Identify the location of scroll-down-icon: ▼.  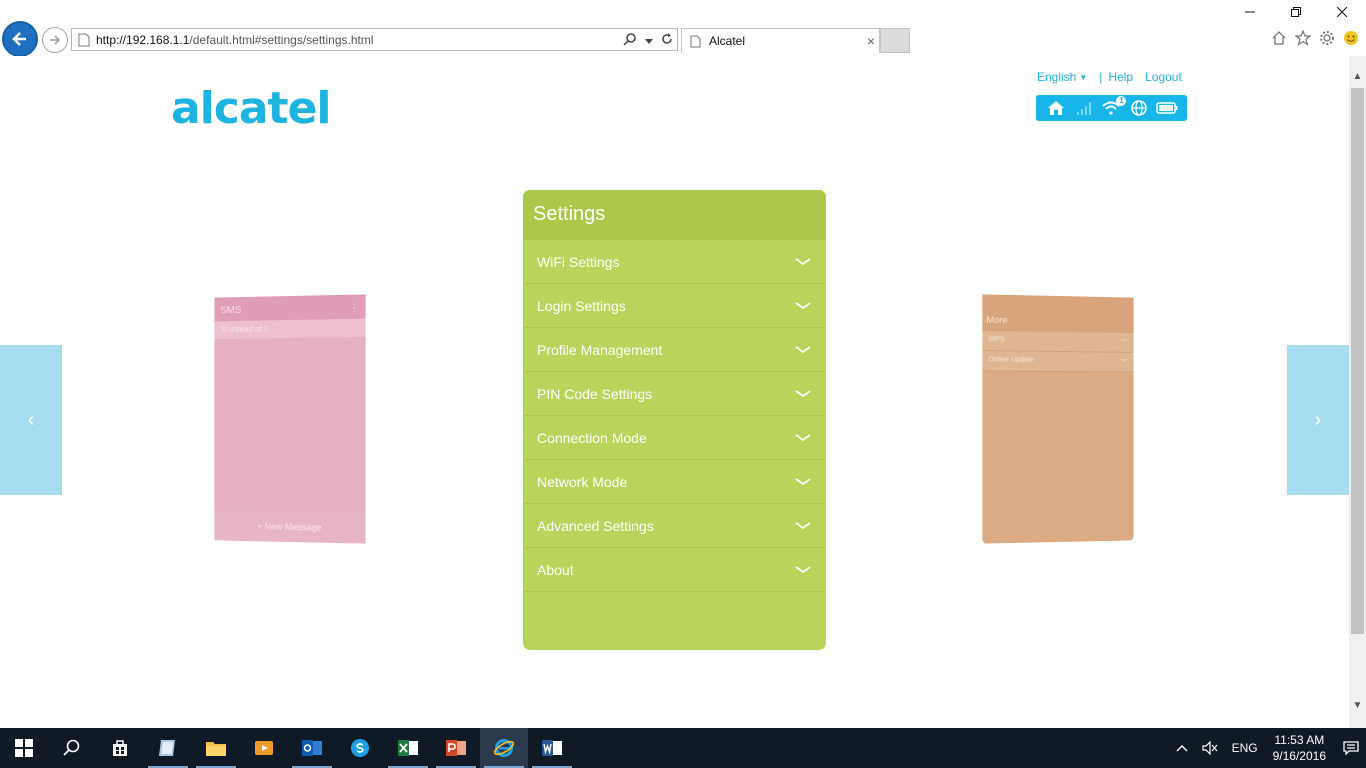
(1357, 705).